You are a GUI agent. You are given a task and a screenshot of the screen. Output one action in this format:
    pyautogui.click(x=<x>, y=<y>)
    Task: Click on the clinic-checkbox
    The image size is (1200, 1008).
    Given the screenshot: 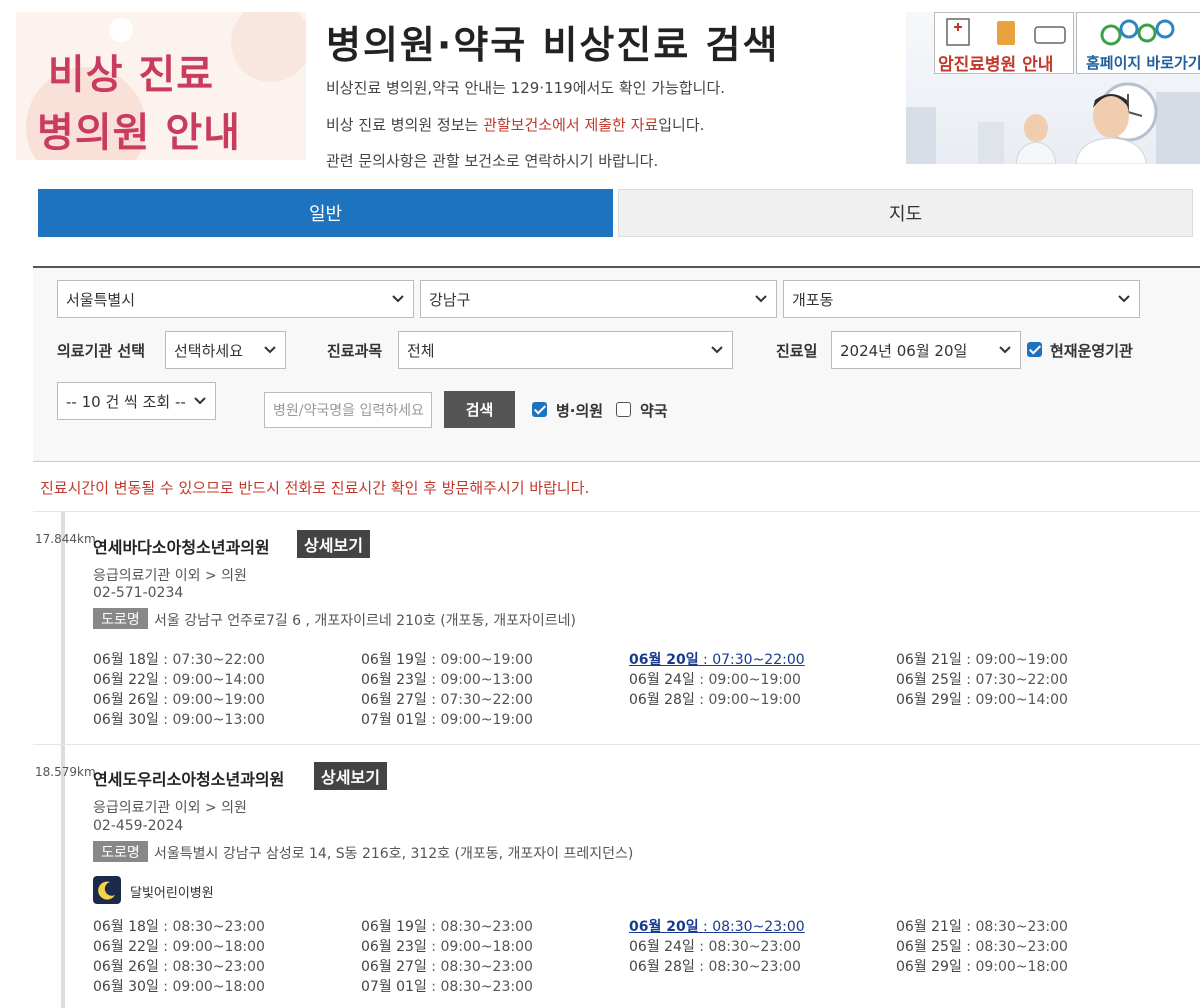 What is the action you would take?
    pyautogui.click(x=539, y=409)
    